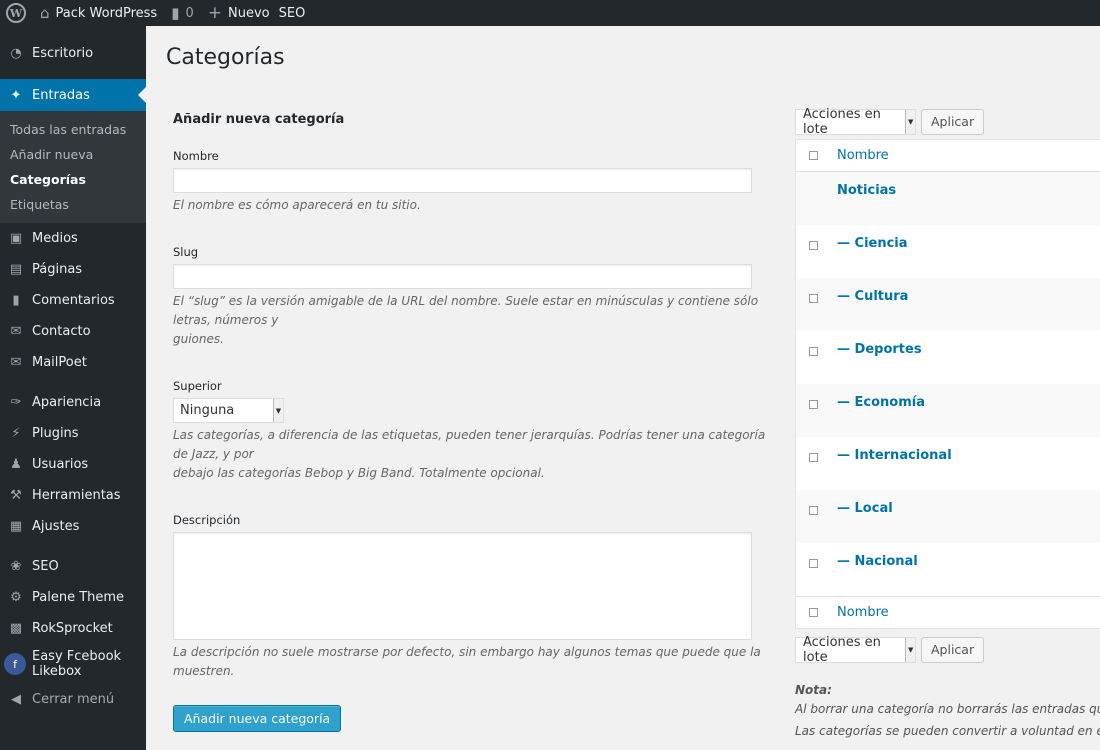 This screenshot has height=750, width=1100. I want to click on menu-comentarios: ▮ Comentarios, so click(73, 300).